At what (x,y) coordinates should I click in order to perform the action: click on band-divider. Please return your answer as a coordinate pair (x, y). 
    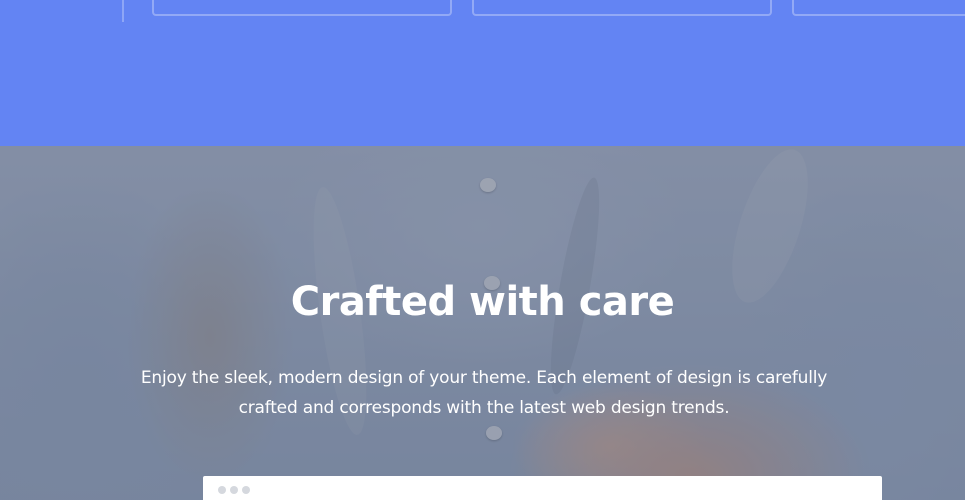
    Looking at the image, I should click on (123, 11).